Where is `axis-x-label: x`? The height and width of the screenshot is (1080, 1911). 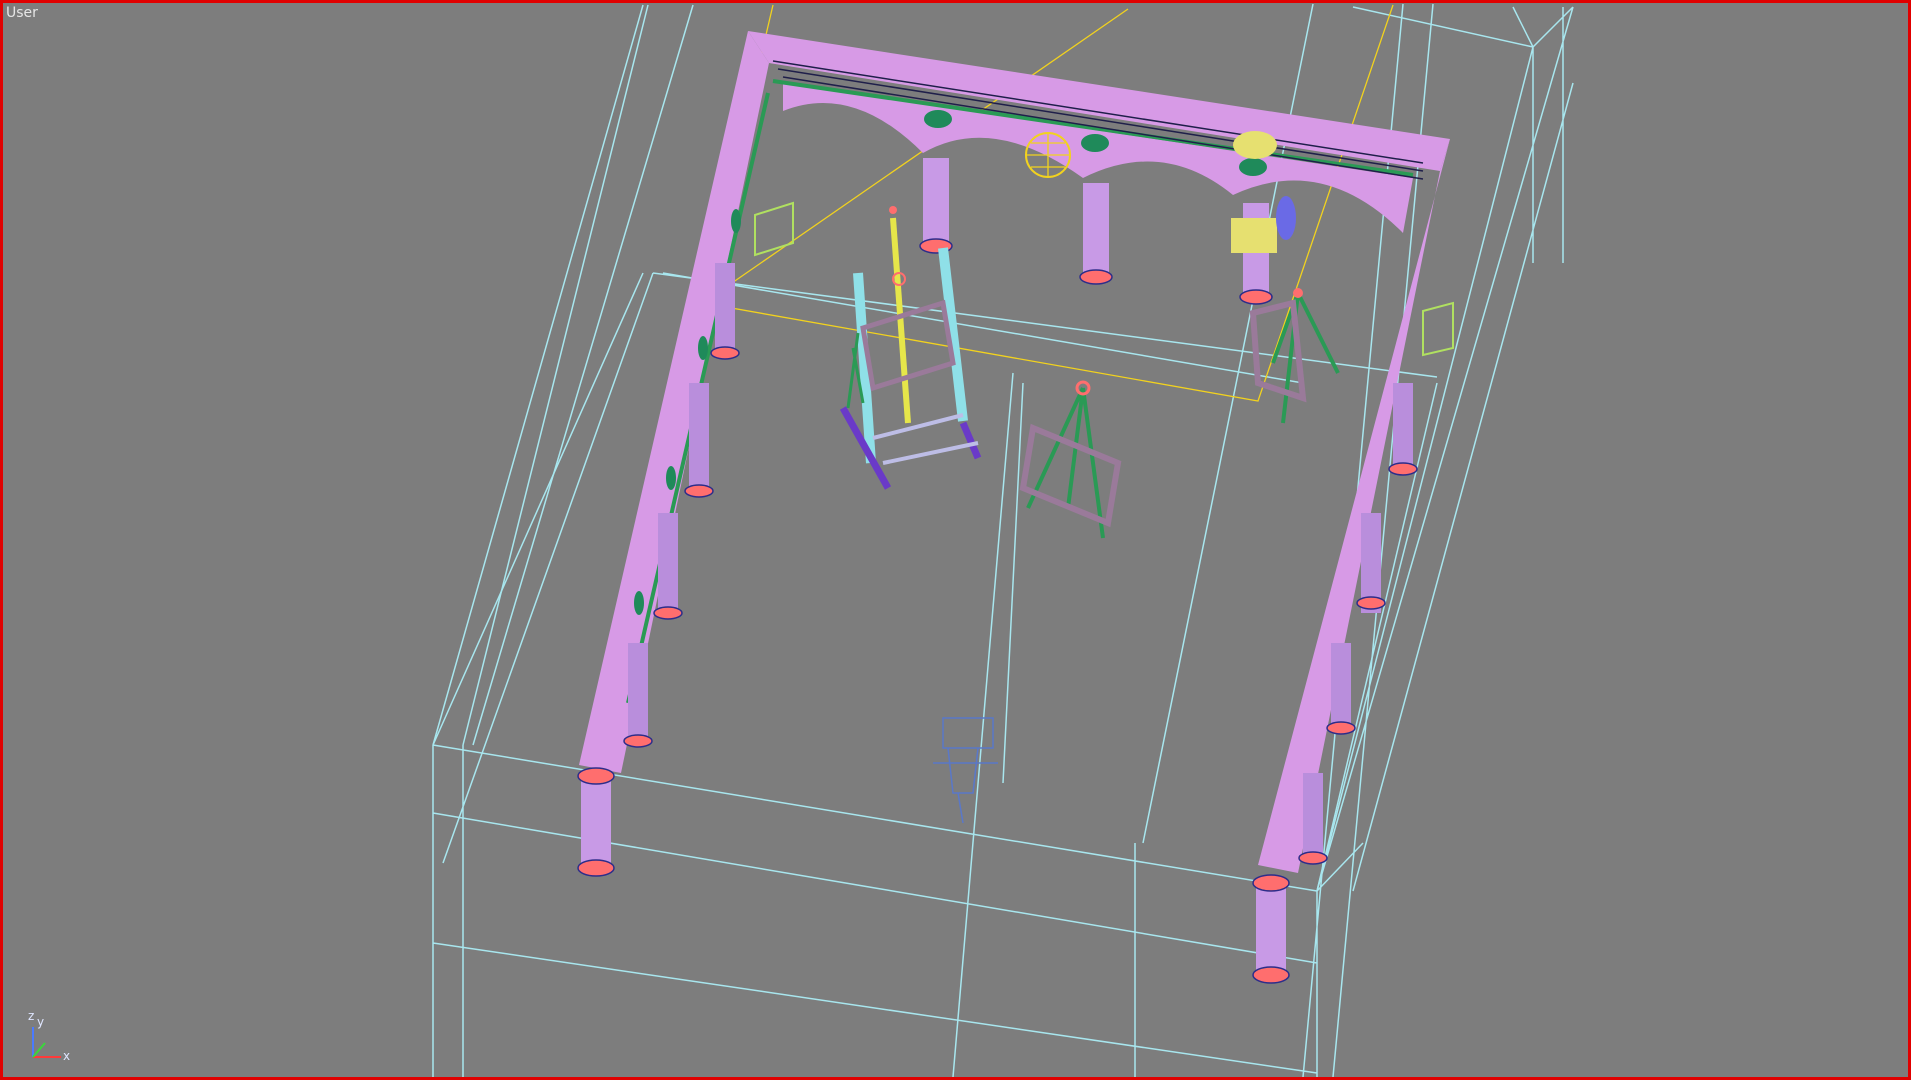 axis-x-label: x is located at coordinates (67, 1056).